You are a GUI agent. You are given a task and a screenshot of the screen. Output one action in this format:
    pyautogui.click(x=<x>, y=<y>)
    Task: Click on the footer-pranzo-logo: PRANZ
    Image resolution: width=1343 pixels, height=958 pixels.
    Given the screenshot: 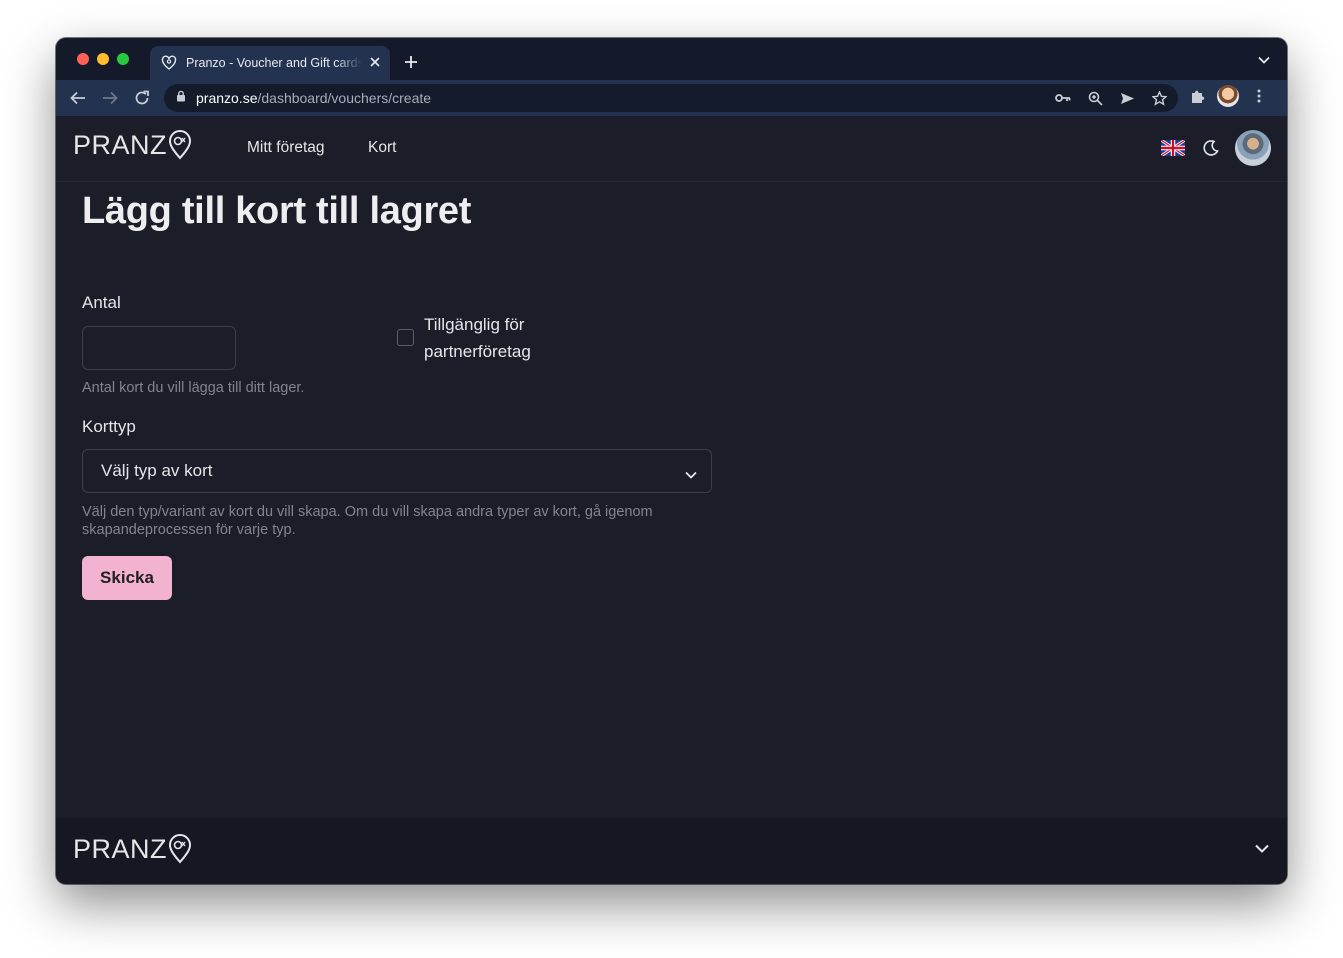 What is the action you would take?
    pyautogui.click(x=132, y=849)
    